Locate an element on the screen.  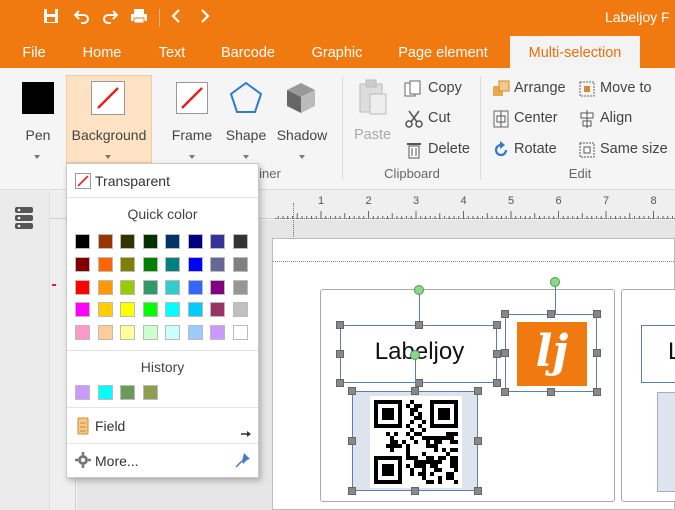
tab-graphic: Graphic is located at coordinates (337, 52).